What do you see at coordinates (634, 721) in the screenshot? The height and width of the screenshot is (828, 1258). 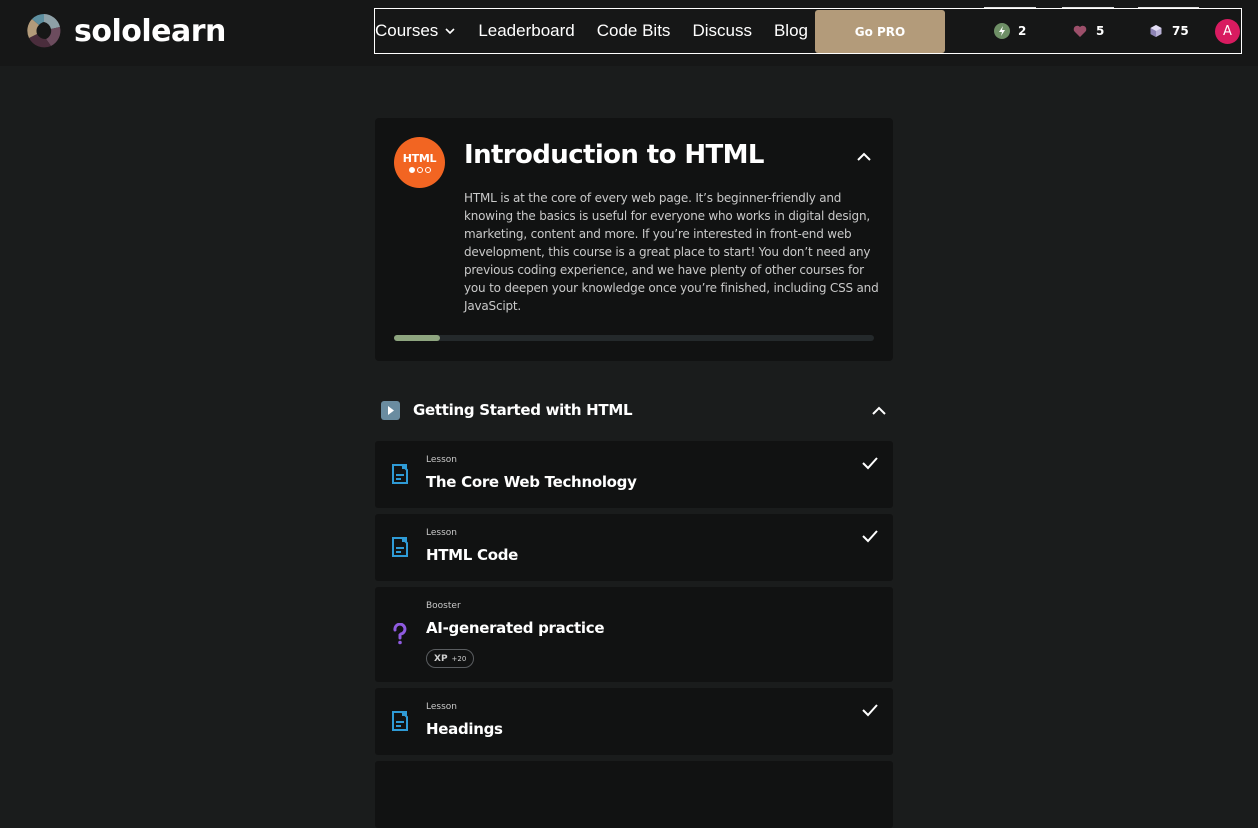 I see `lesson-item: Lesson Headings` at bounding box center [634, 721].